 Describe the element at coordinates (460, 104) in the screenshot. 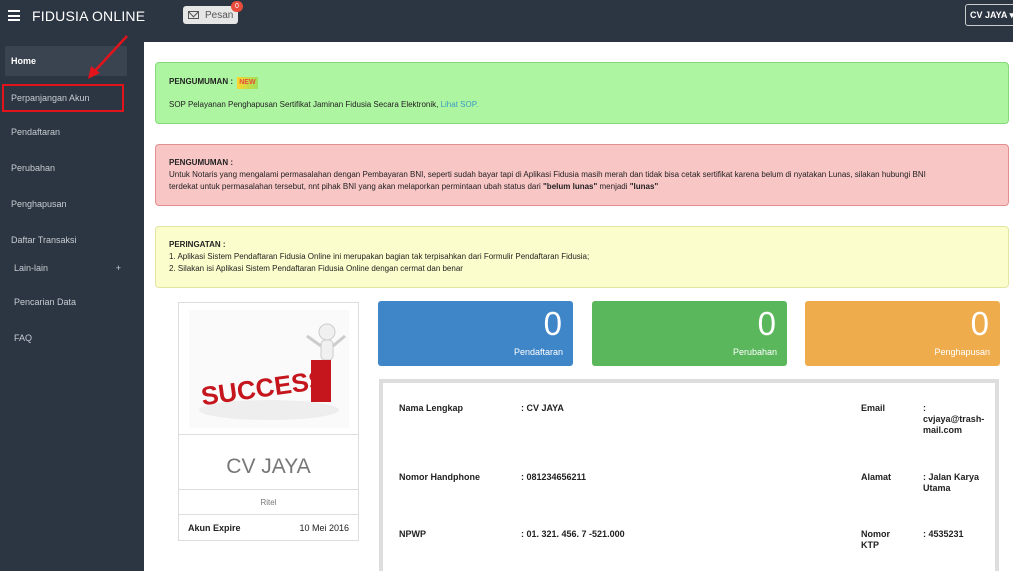

I see `lihat-sop-link: Lihat SOP.` at that location.